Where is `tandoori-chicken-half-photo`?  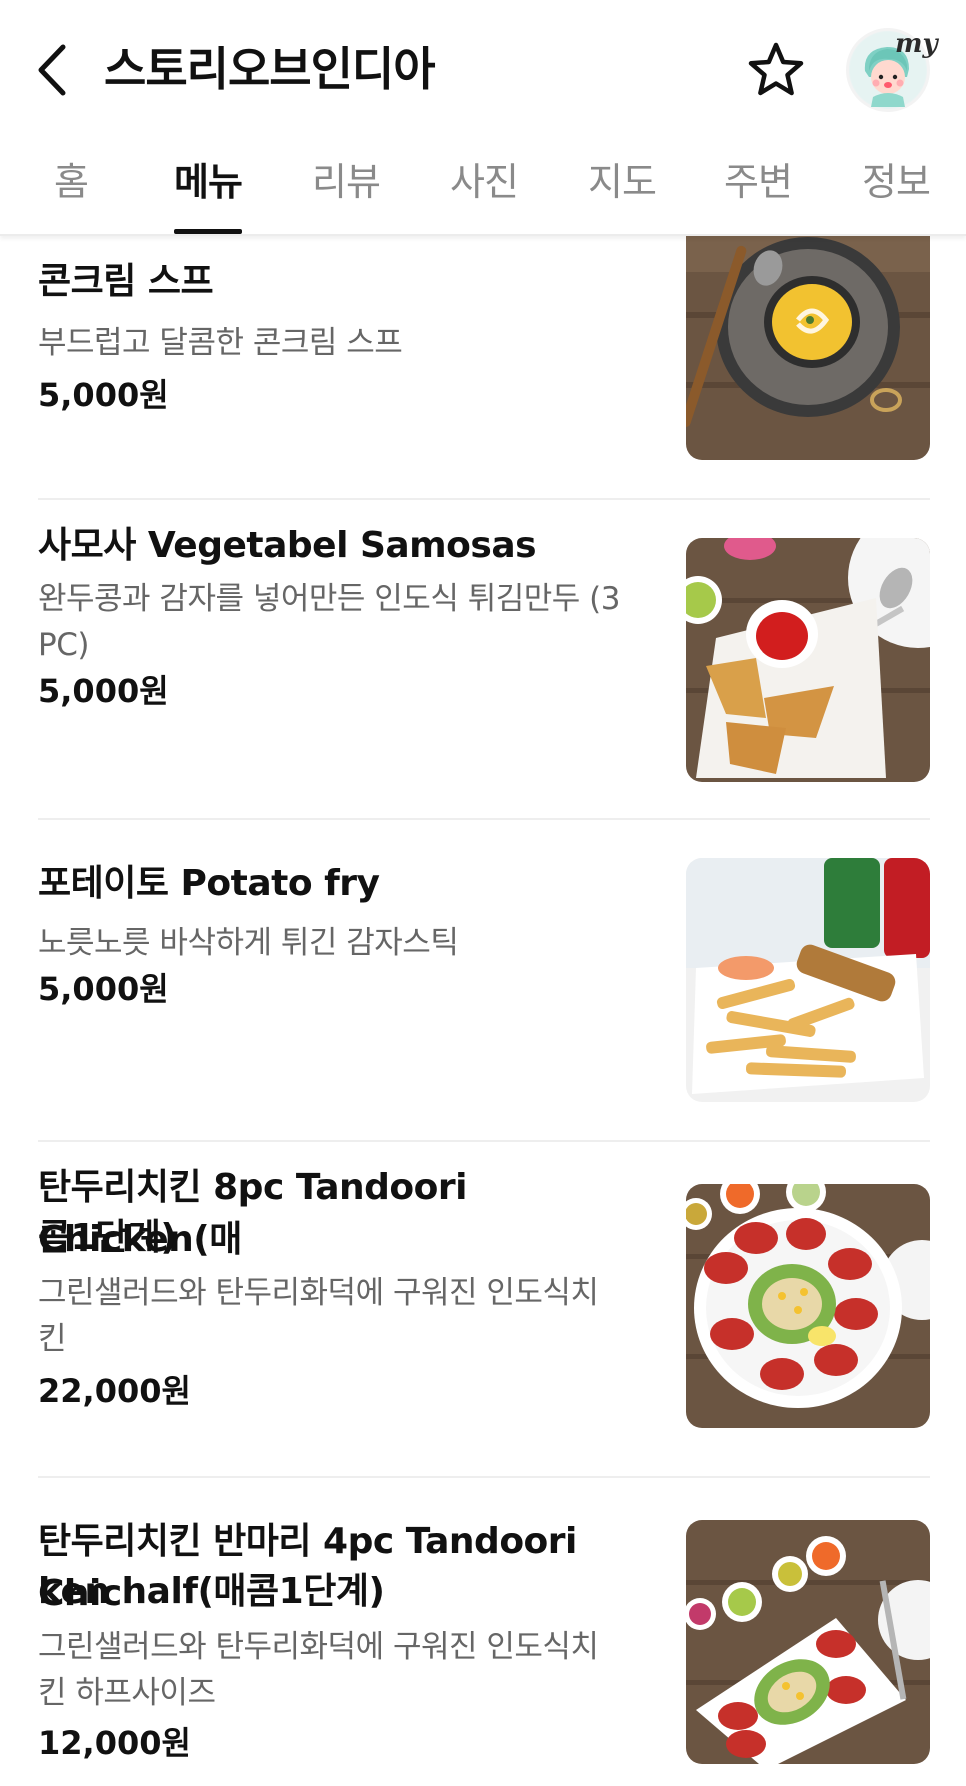 tandoori-chicken-half-photo is located at coordinates (808, 1642).